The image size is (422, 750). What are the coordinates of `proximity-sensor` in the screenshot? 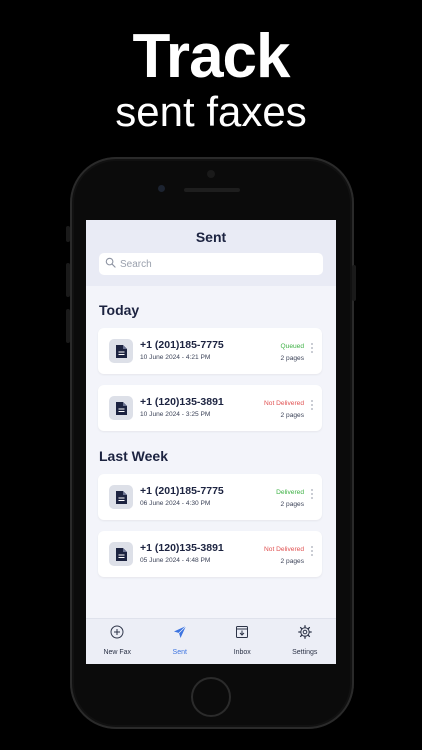 It's located at (211, 174).